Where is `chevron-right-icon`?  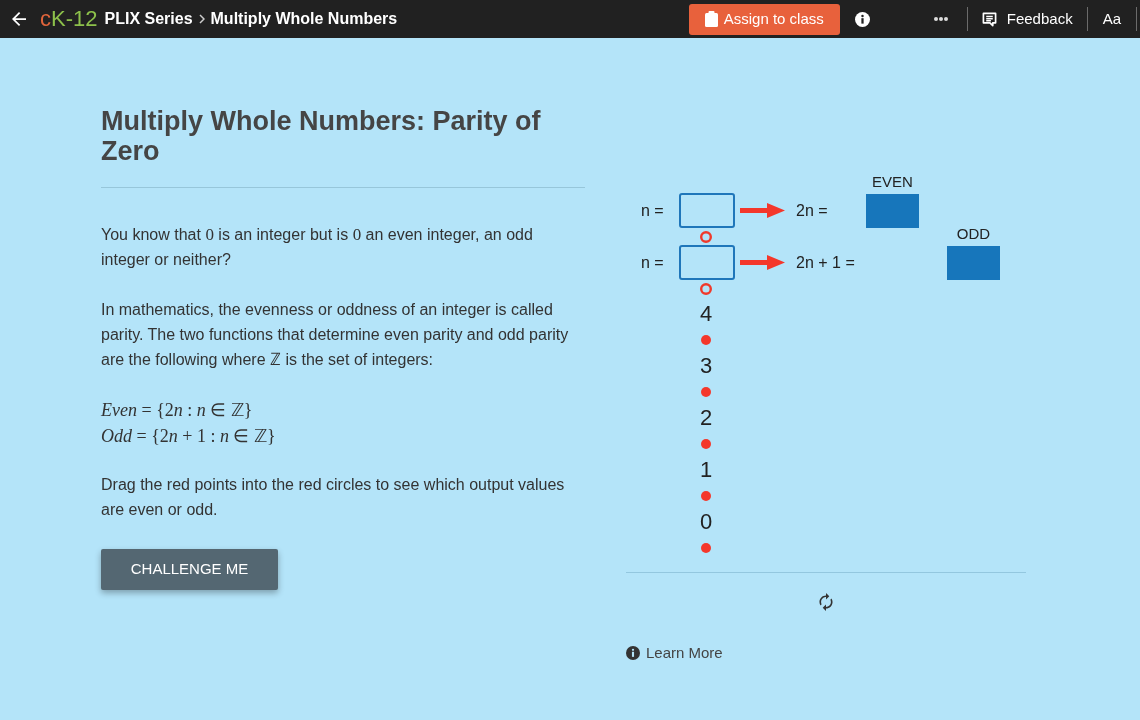 chevron-right-icon is located at coordinates (201, 19).